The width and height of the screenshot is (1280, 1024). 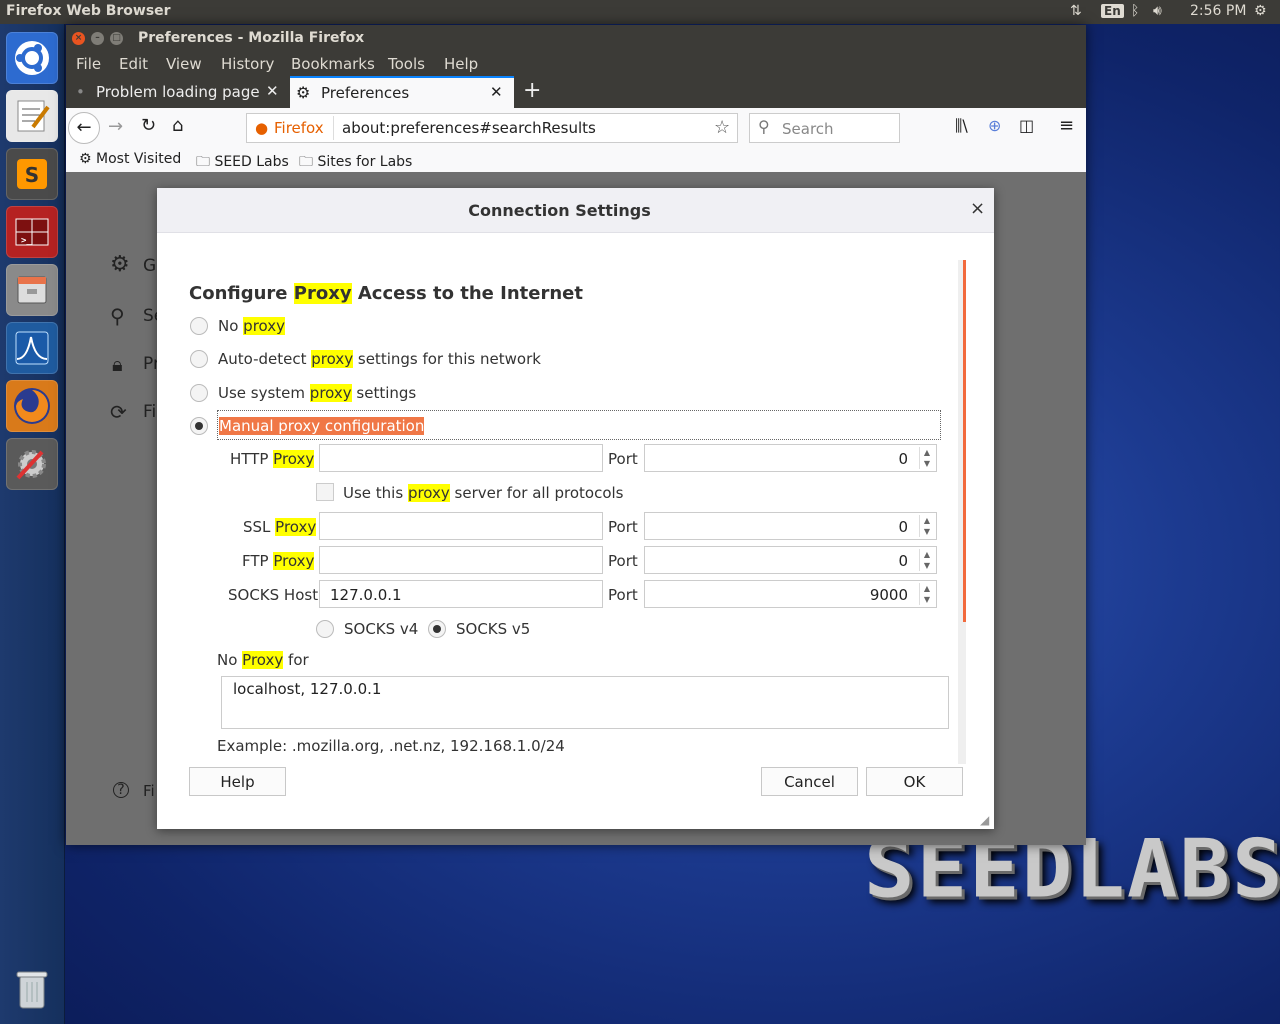 What do you see at coordinates (32, 348) in the screenshot?
I see `wireshark-icon` at bounding box center [32, 348].